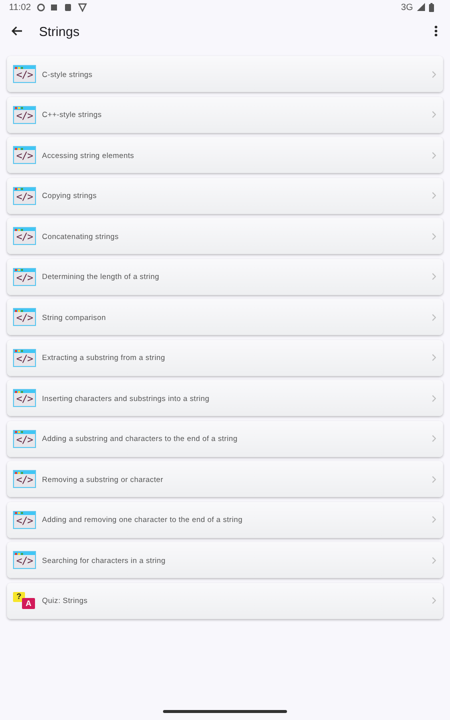 This screenshot has height=720, width=450. What do you see at coordinates (17, 31) in the screenshot?
I see `back-icon` at bounding box center [17, 31].